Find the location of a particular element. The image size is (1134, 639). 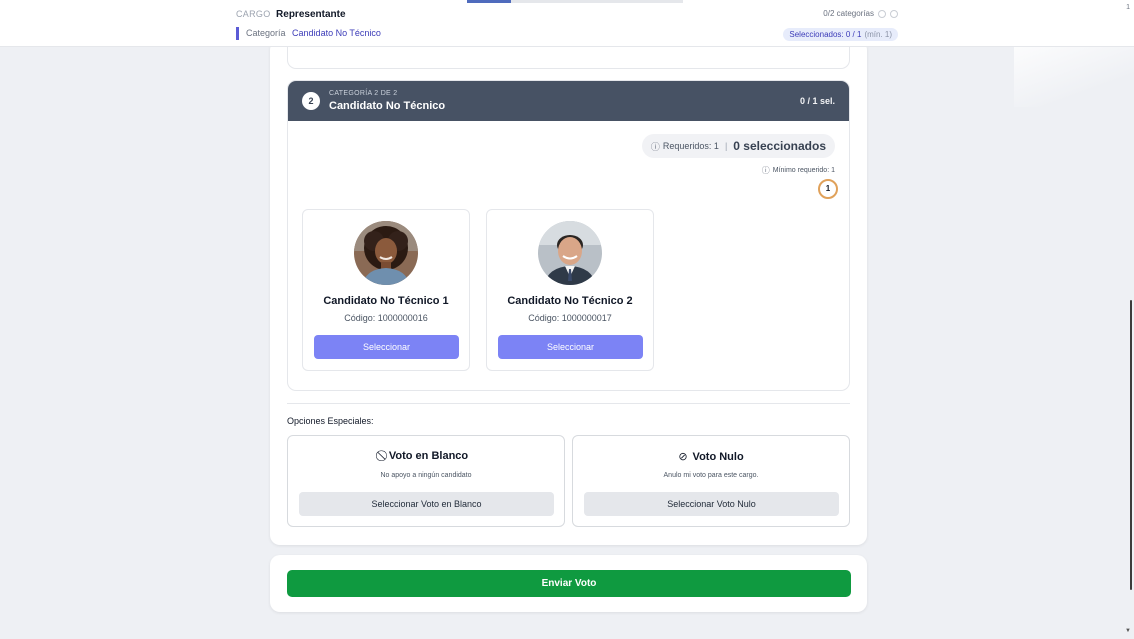

cargo-label: CARGO is located at coordinates (253, 14).